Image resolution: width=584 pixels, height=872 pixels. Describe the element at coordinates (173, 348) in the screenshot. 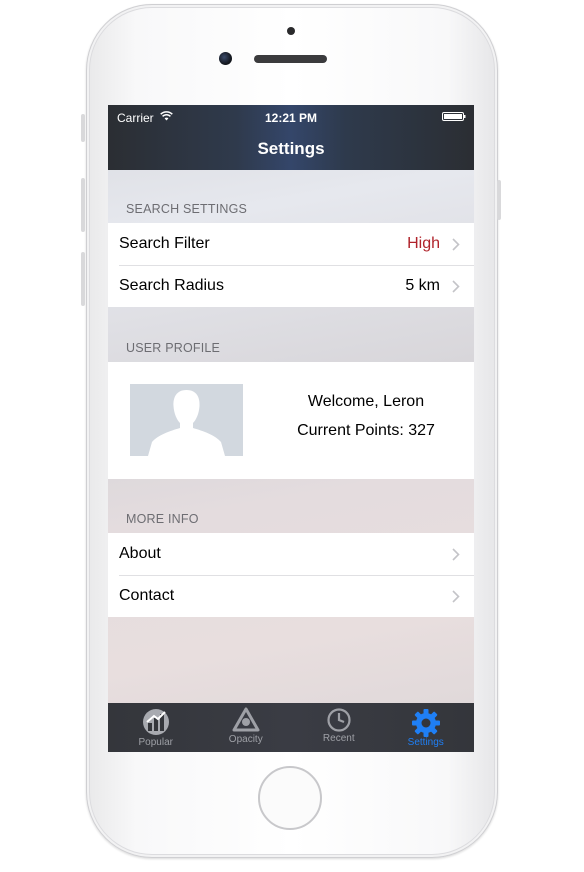

I see `user-profile-header: USER PROFILE` at that location.